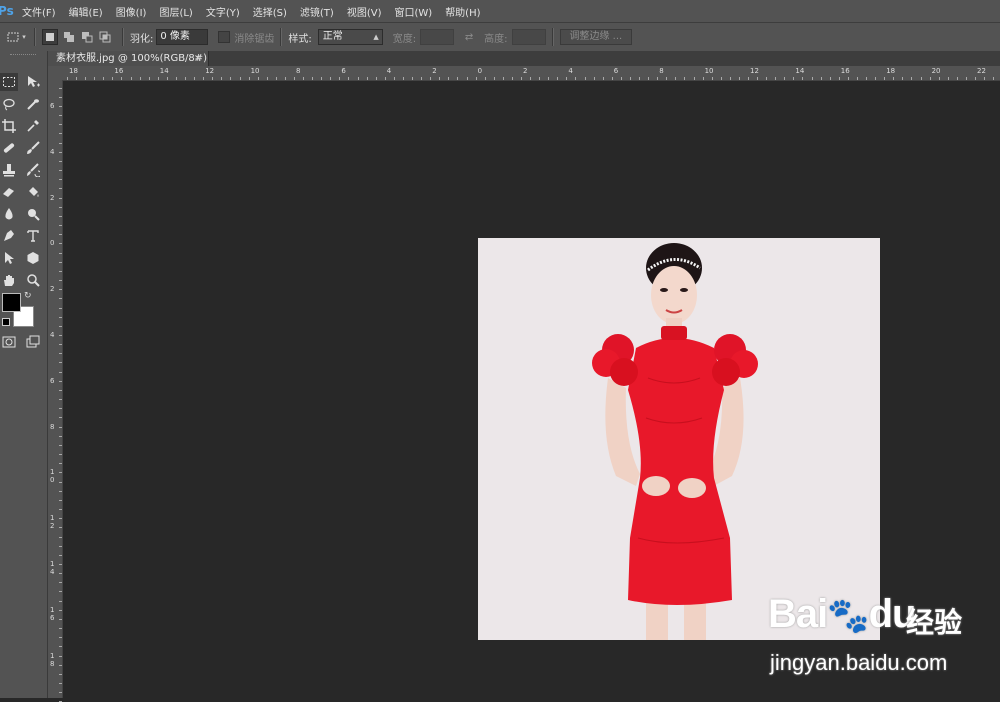 Image resolution: width=1000 pixels, height=702 pixels. What do you see at coordinates (842, 614) in the screenshot?
I see `watermark-brand: Bai🐾du` at bounding box center [842, 614].